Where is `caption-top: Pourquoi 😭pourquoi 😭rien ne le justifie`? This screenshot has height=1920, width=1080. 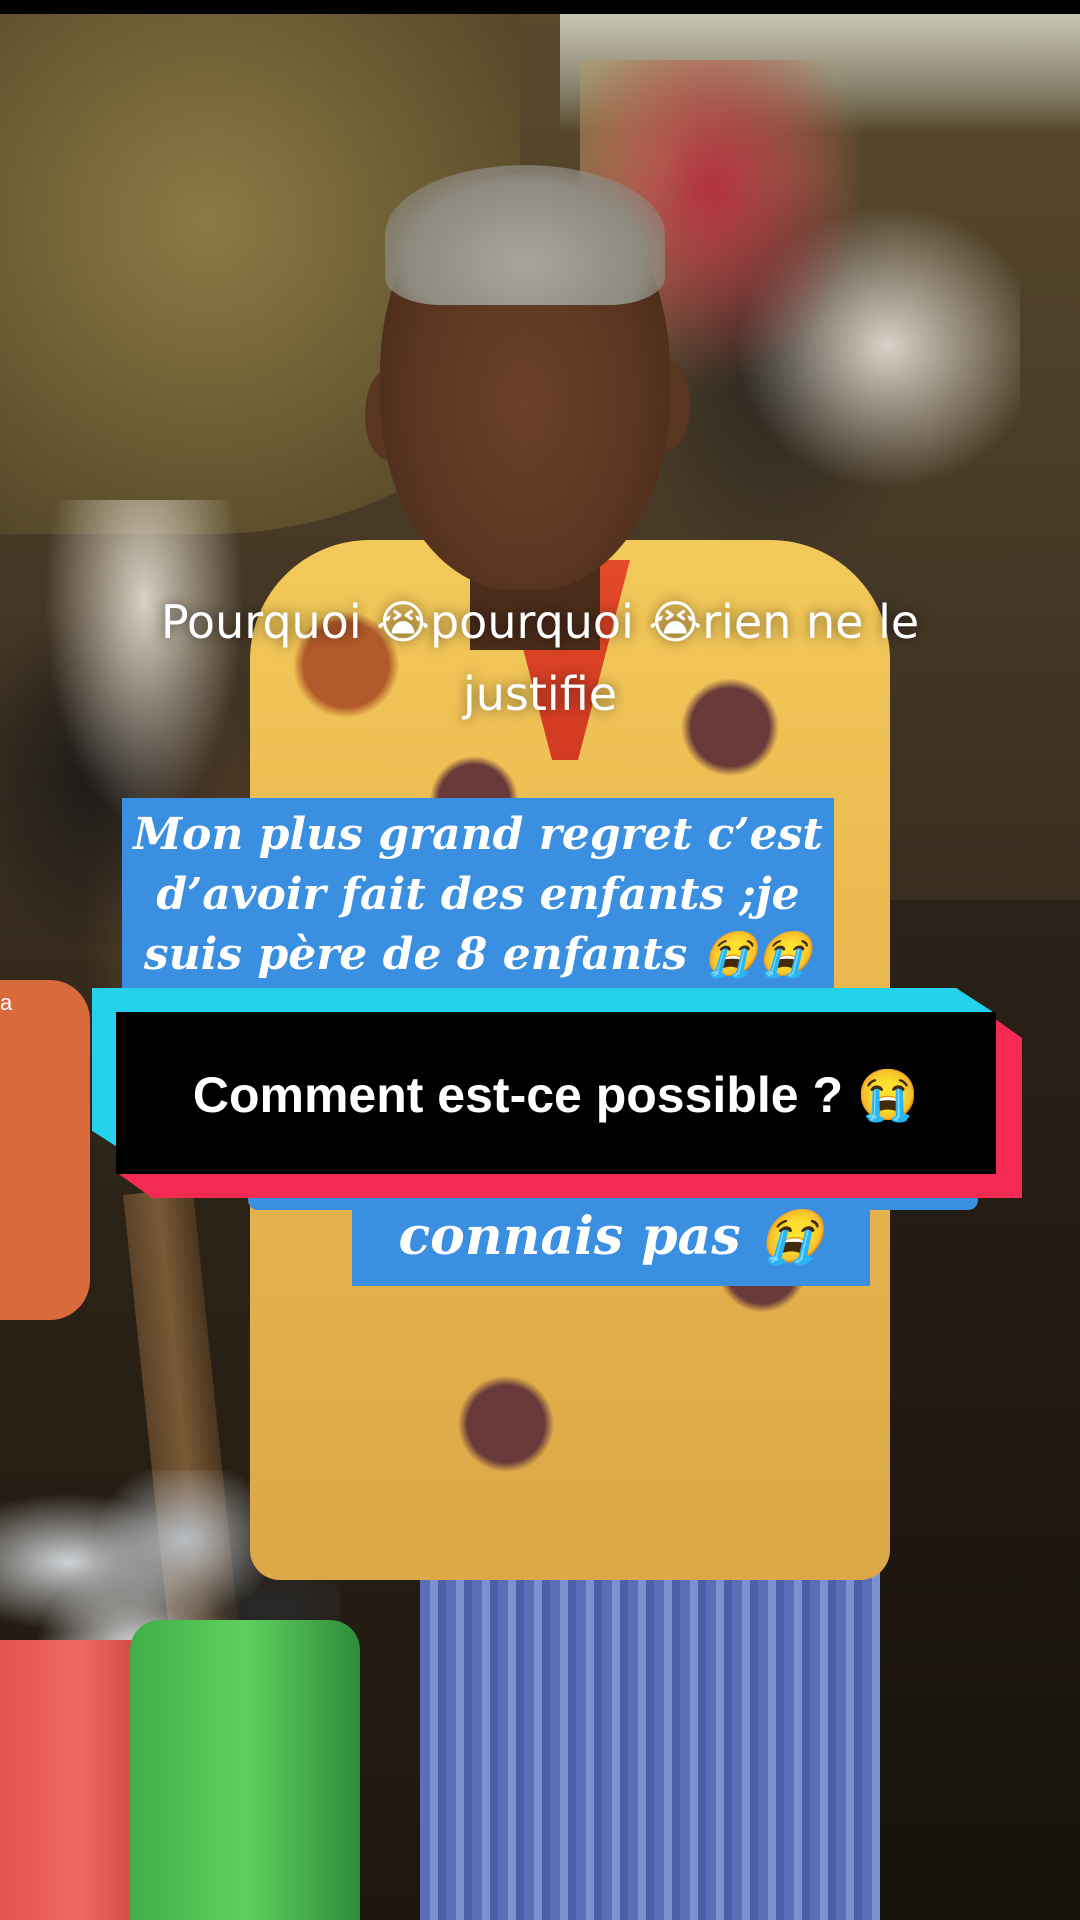
caption-top: Pourquoi 😭pourquoi 😭rien ne le justifie is located at coordinates (540, 658).